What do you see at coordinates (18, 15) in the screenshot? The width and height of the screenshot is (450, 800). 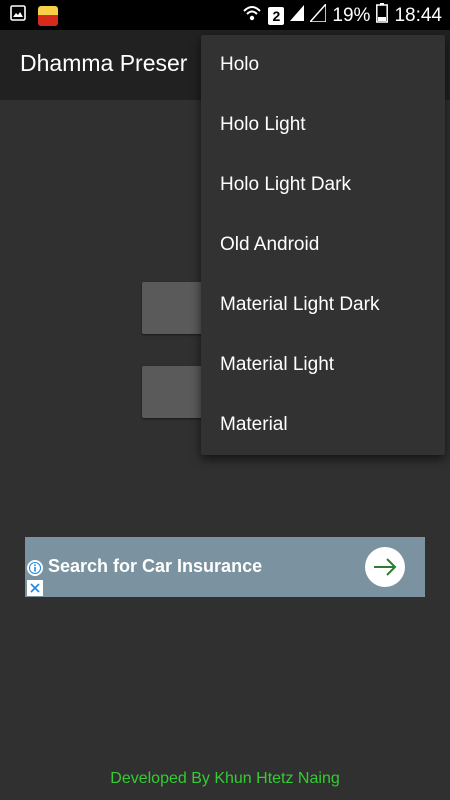 I see `image-icon` at bounding box center [18, 15].